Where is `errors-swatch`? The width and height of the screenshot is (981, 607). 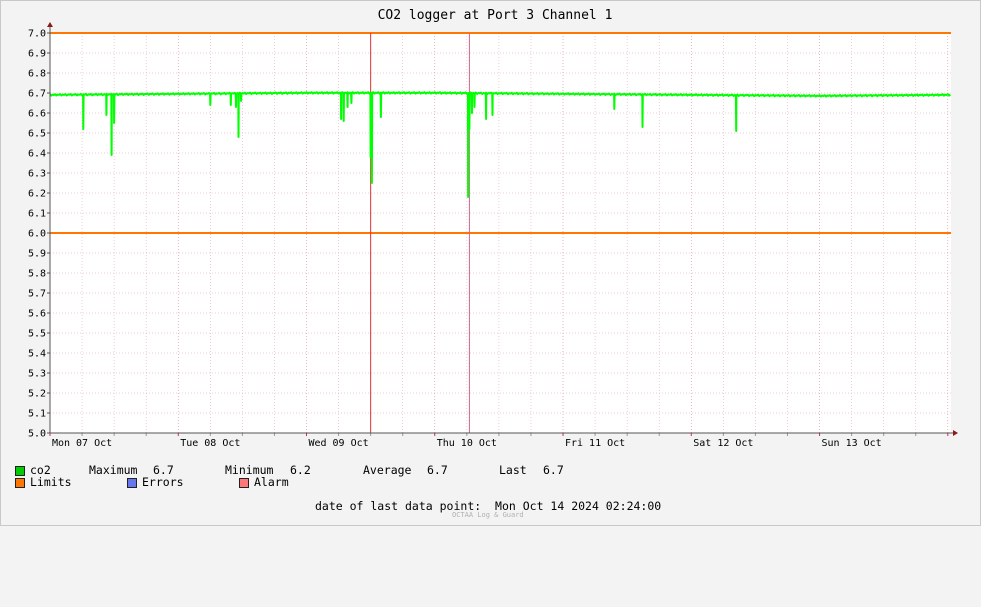
errors-swatch is located at coordinates (132, 483).